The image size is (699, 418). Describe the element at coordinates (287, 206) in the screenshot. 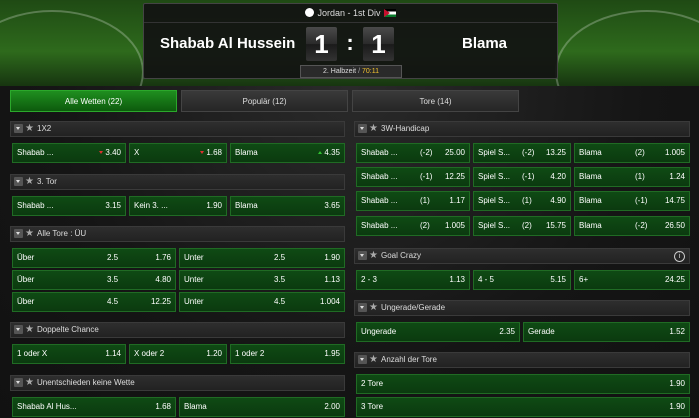

I see `odd-cell: Blama 3.65` at that location.